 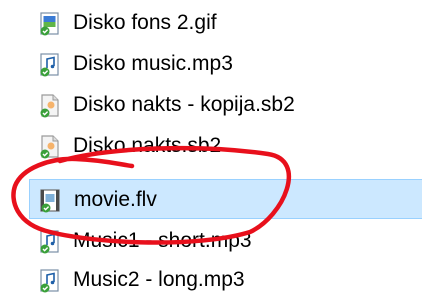 What do you see at coordinates (225, 199) in the screenshot?
I see `file-item-movie-flv: movie.flv` at bounding box center [225, 199].